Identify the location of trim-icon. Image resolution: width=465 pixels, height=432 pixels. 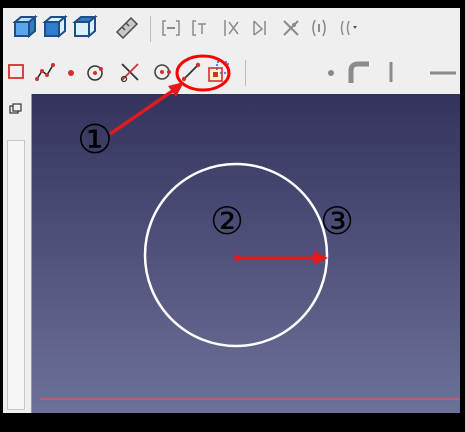
(131, 72).